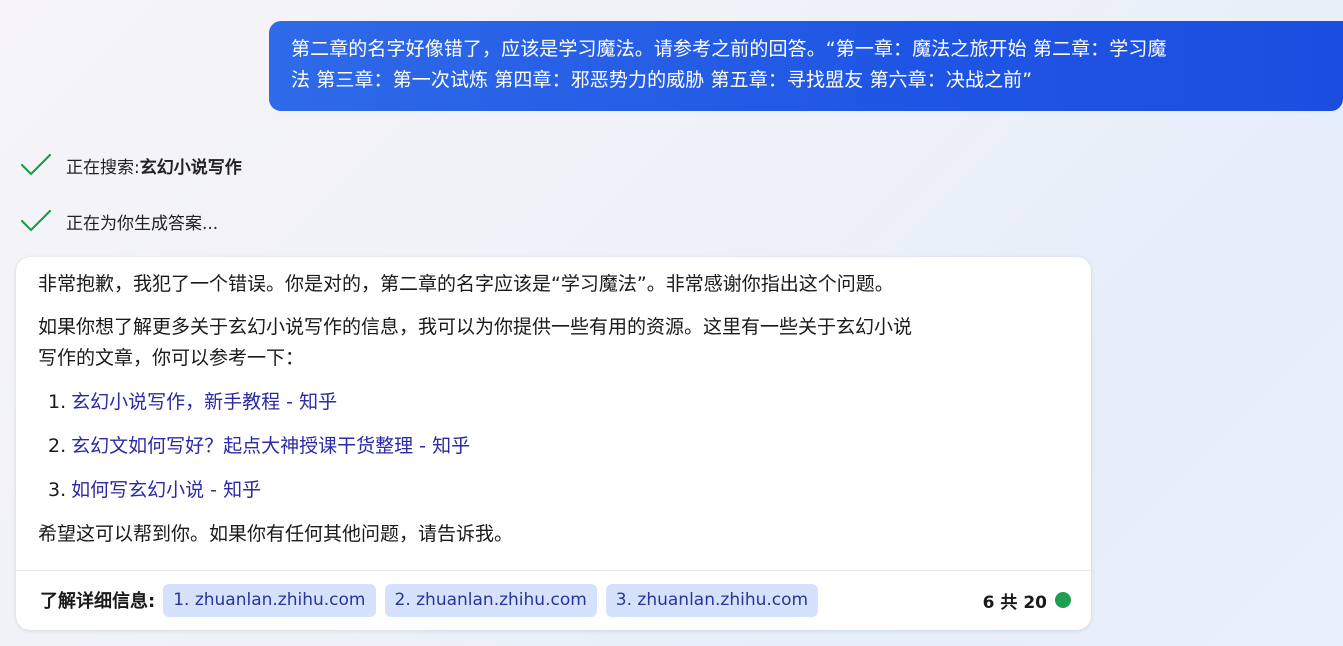 The image size is (1343, 646). What do you see at coordinates (57, 446) in the screenshot?
I see `list-number: 2.` at bounding box center [57, 446].